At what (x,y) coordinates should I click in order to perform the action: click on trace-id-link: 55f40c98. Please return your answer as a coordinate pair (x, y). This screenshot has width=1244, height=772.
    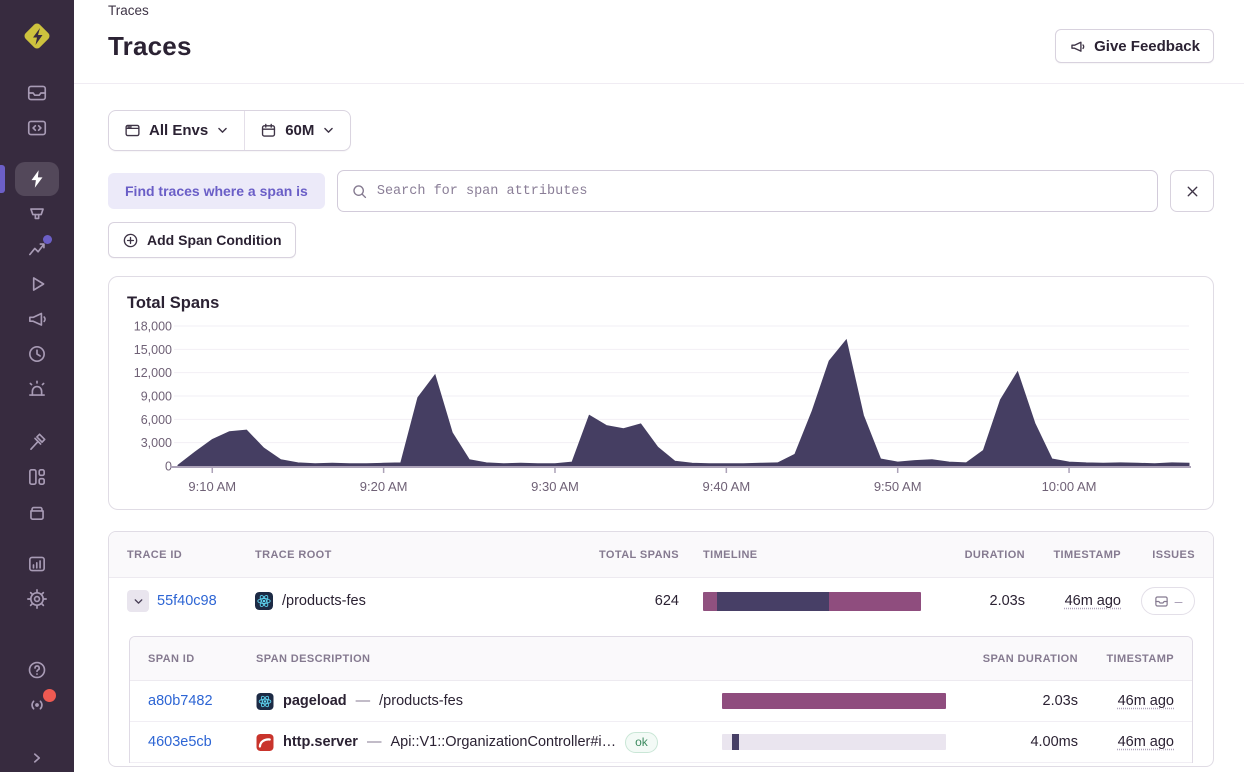
    Looking at the image, I should click on (187, 601).